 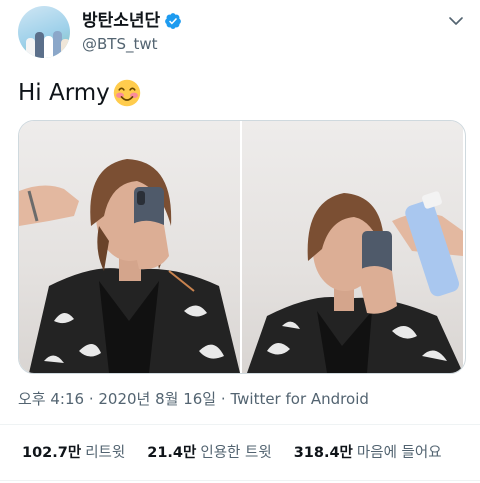 I want to click on likes-stat: 318.4만 마음에 들어요, so click(x=368, y=453).